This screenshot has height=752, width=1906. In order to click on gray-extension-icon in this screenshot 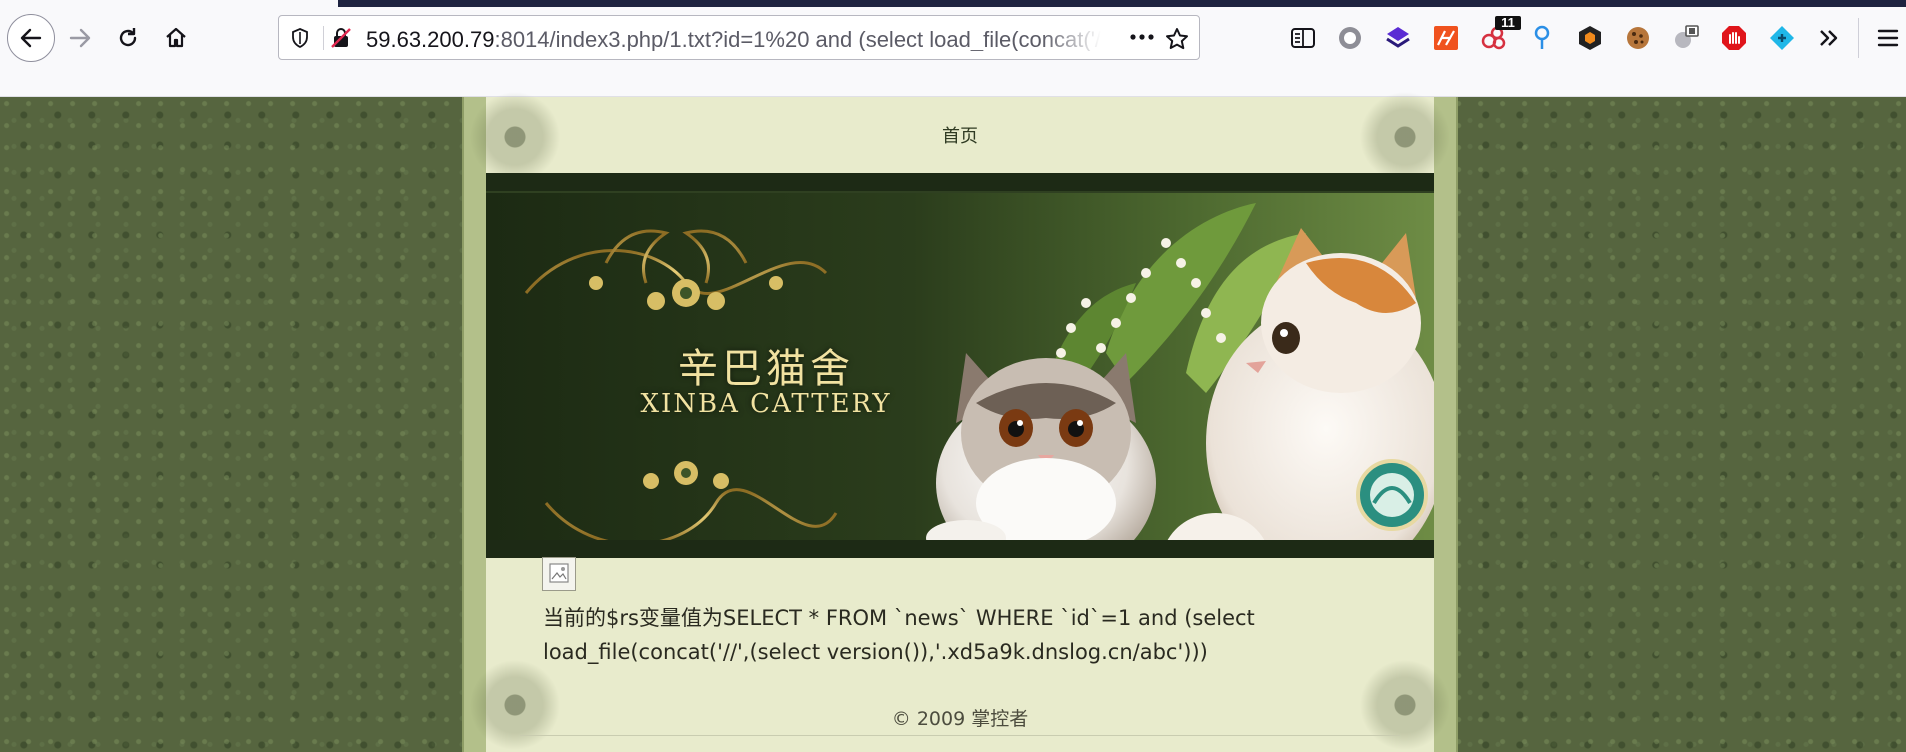, I will do `click(1687, 36)`.